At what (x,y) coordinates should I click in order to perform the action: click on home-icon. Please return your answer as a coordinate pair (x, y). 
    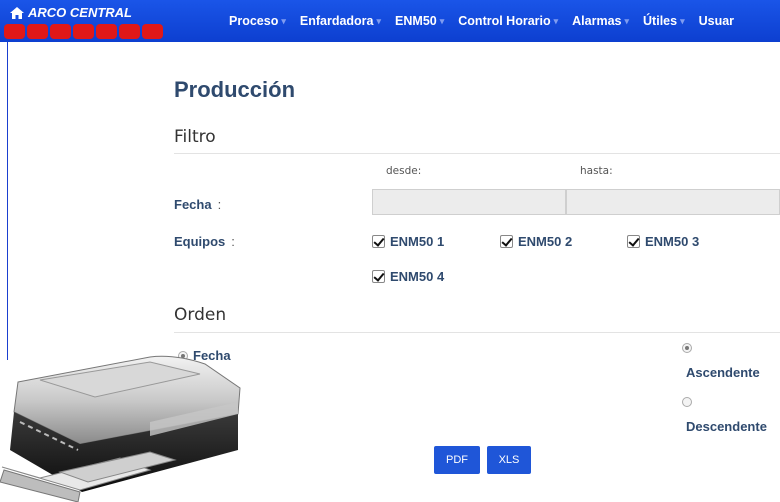
    Looking at the image, I should click on (17, 12).